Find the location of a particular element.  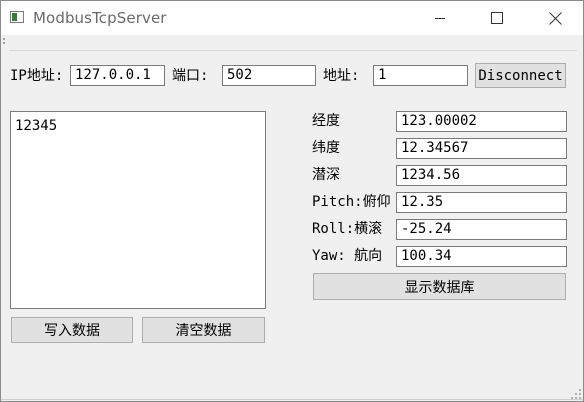

minimize-button is located at coordinates (440, 18).